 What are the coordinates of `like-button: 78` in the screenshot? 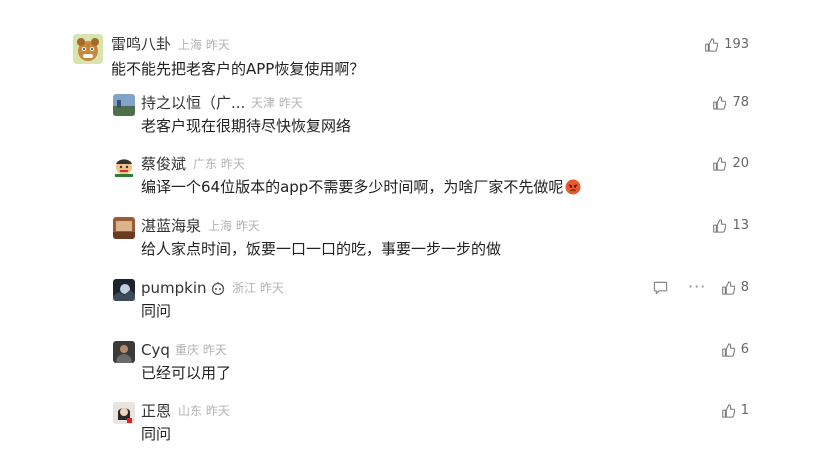 It's located at (730, 103).